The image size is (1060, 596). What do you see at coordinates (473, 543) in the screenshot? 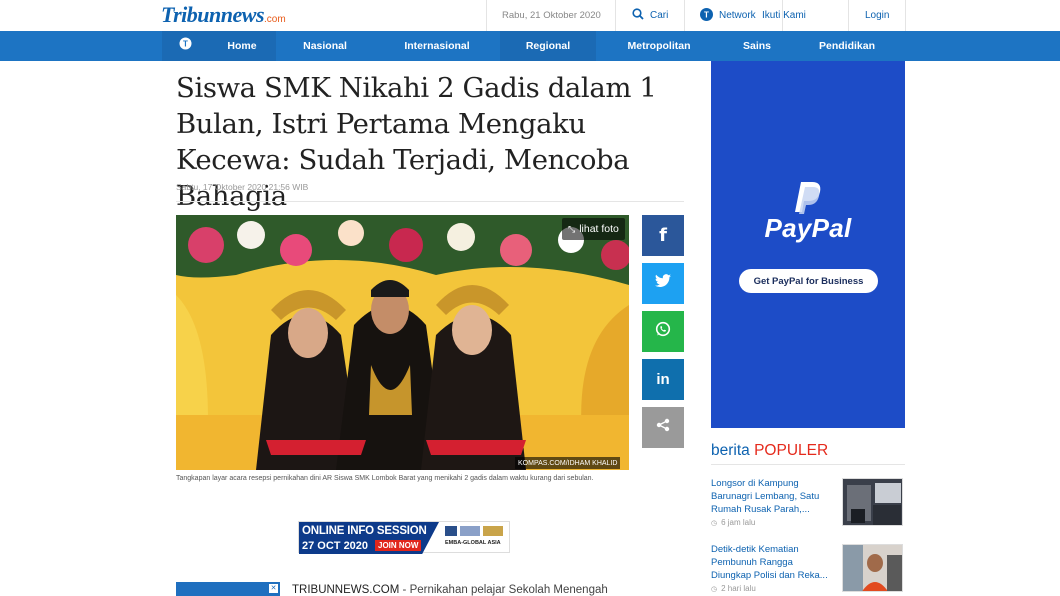
I see `banner-org: EMBA-GLOBAL ASIA` at bounding box center [473, 543].